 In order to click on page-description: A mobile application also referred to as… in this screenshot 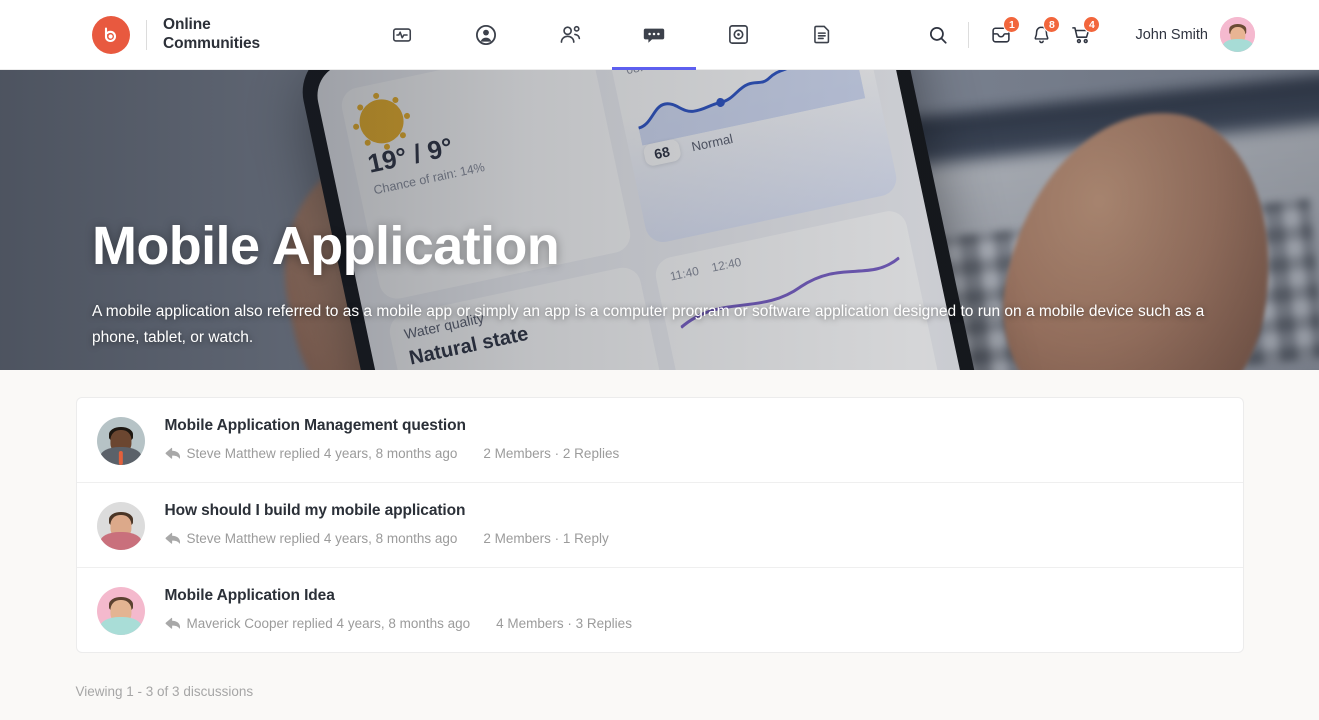, I will do `click(648, 324)`.